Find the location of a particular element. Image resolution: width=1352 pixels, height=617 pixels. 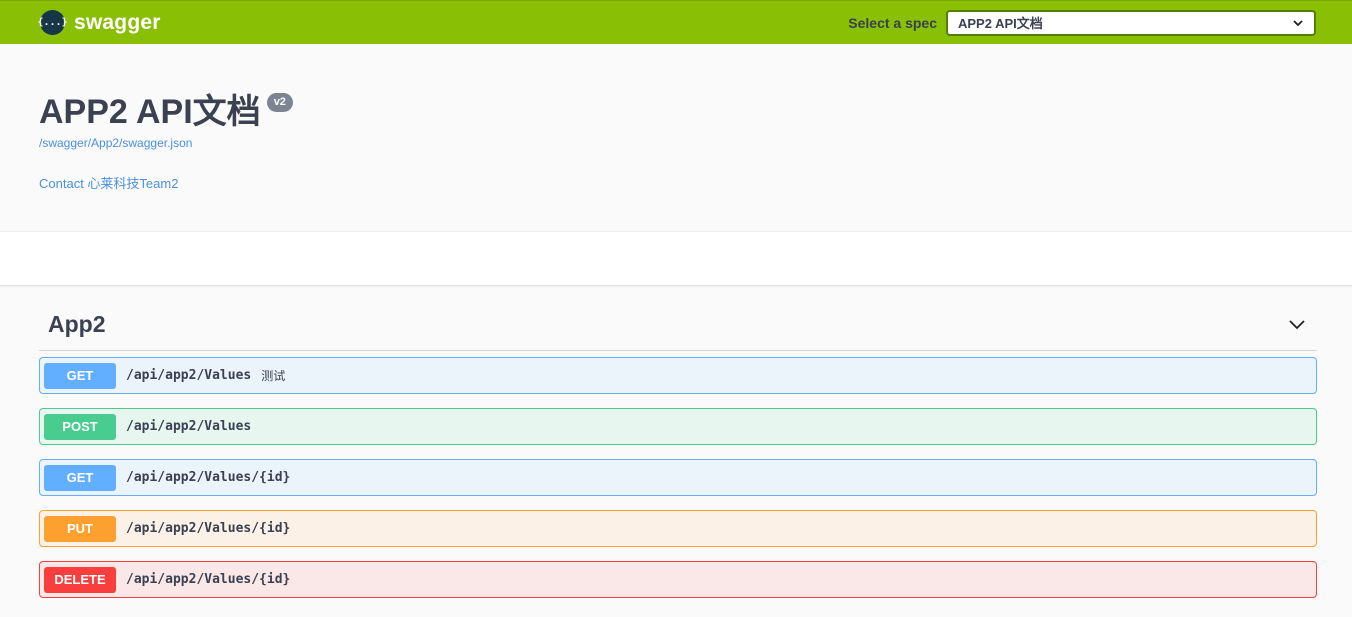

operation-post-values: POST /api/app2/Values is located at coordinates (678, 426).